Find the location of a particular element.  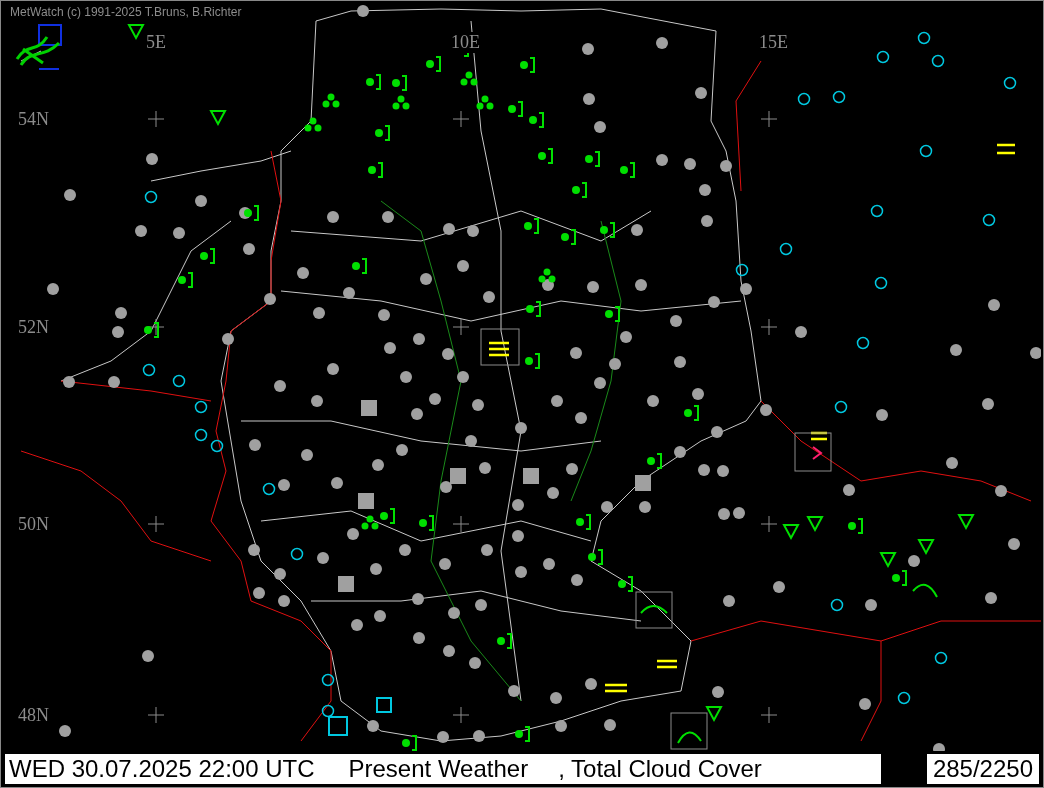

logo-icon is located at coordinates (39, 47).